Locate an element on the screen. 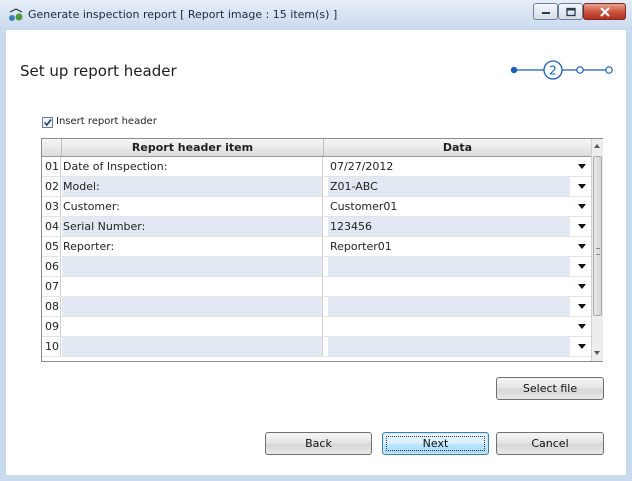 The width and height of the screenshot is (632, 481). data-dropdown: Customer01 is located at coordinates (458, 206).